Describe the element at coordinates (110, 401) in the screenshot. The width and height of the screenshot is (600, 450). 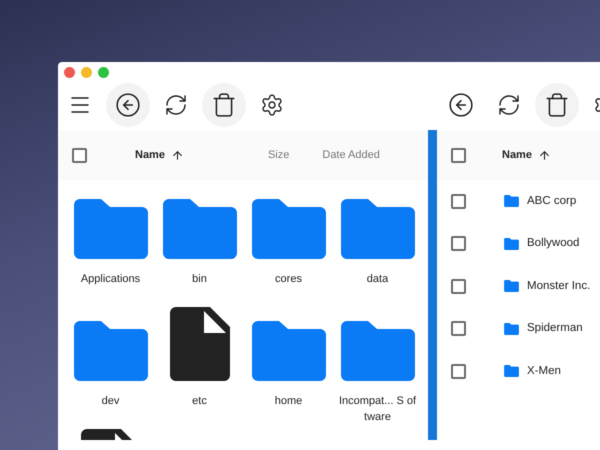
I see `file-name: dev` at that location.